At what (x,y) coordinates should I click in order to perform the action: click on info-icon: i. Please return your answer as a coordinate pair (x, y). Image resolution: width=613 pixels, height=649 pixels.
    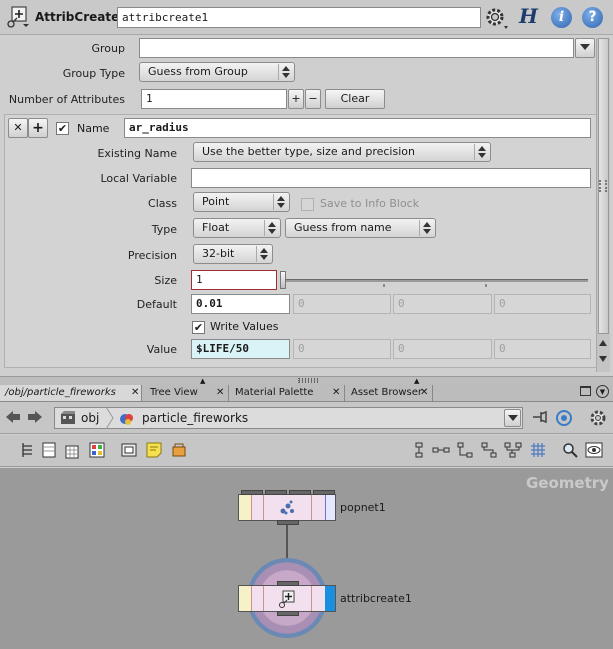
    Looking at the image, I should click on (561, 17).